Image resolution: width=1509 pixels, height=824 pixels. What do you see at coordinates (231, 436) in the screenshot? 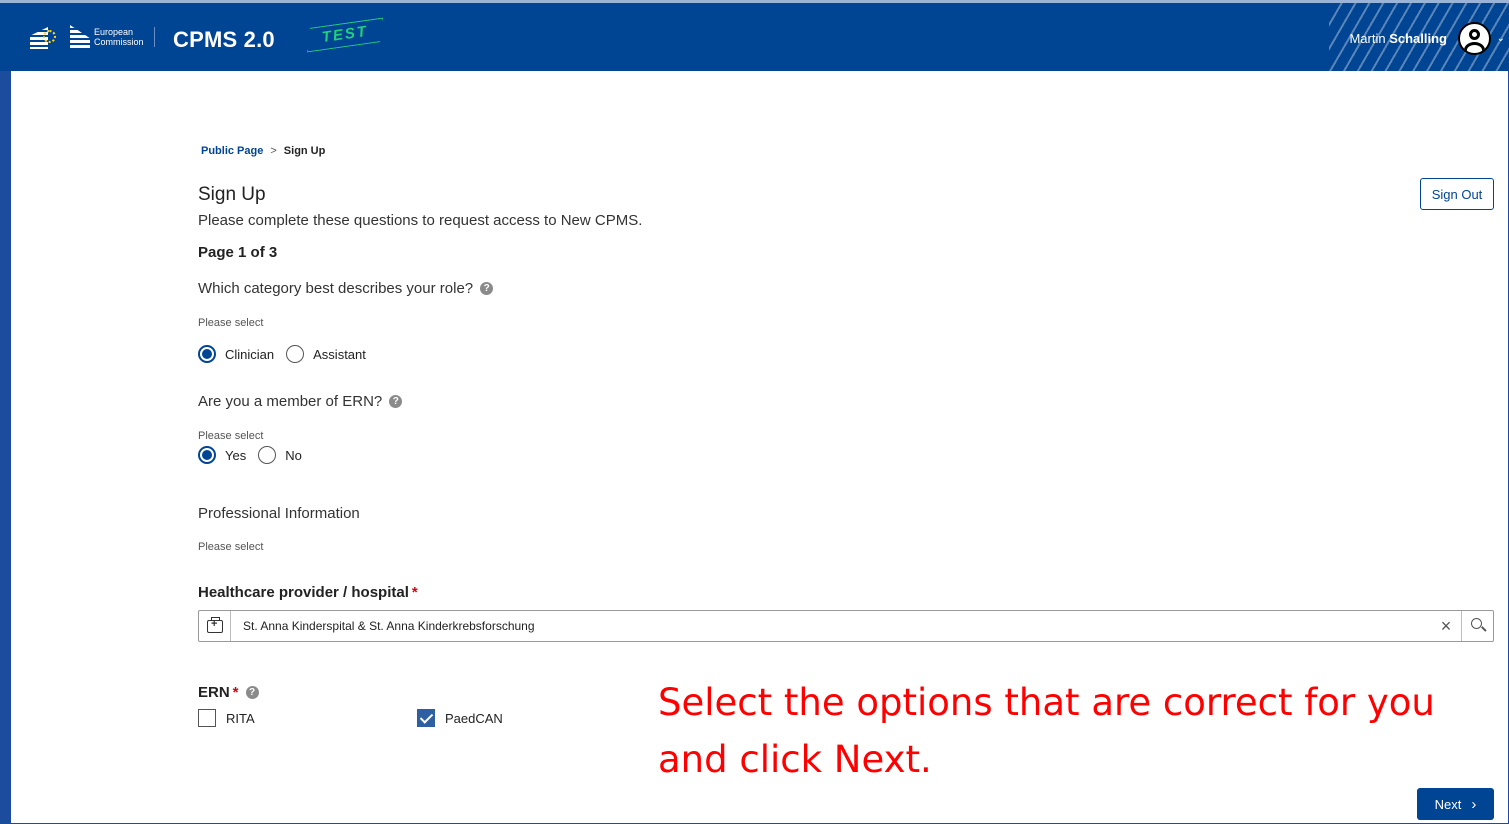
I see `ern-member-hint: Please select` at bounding box center [231, 436].